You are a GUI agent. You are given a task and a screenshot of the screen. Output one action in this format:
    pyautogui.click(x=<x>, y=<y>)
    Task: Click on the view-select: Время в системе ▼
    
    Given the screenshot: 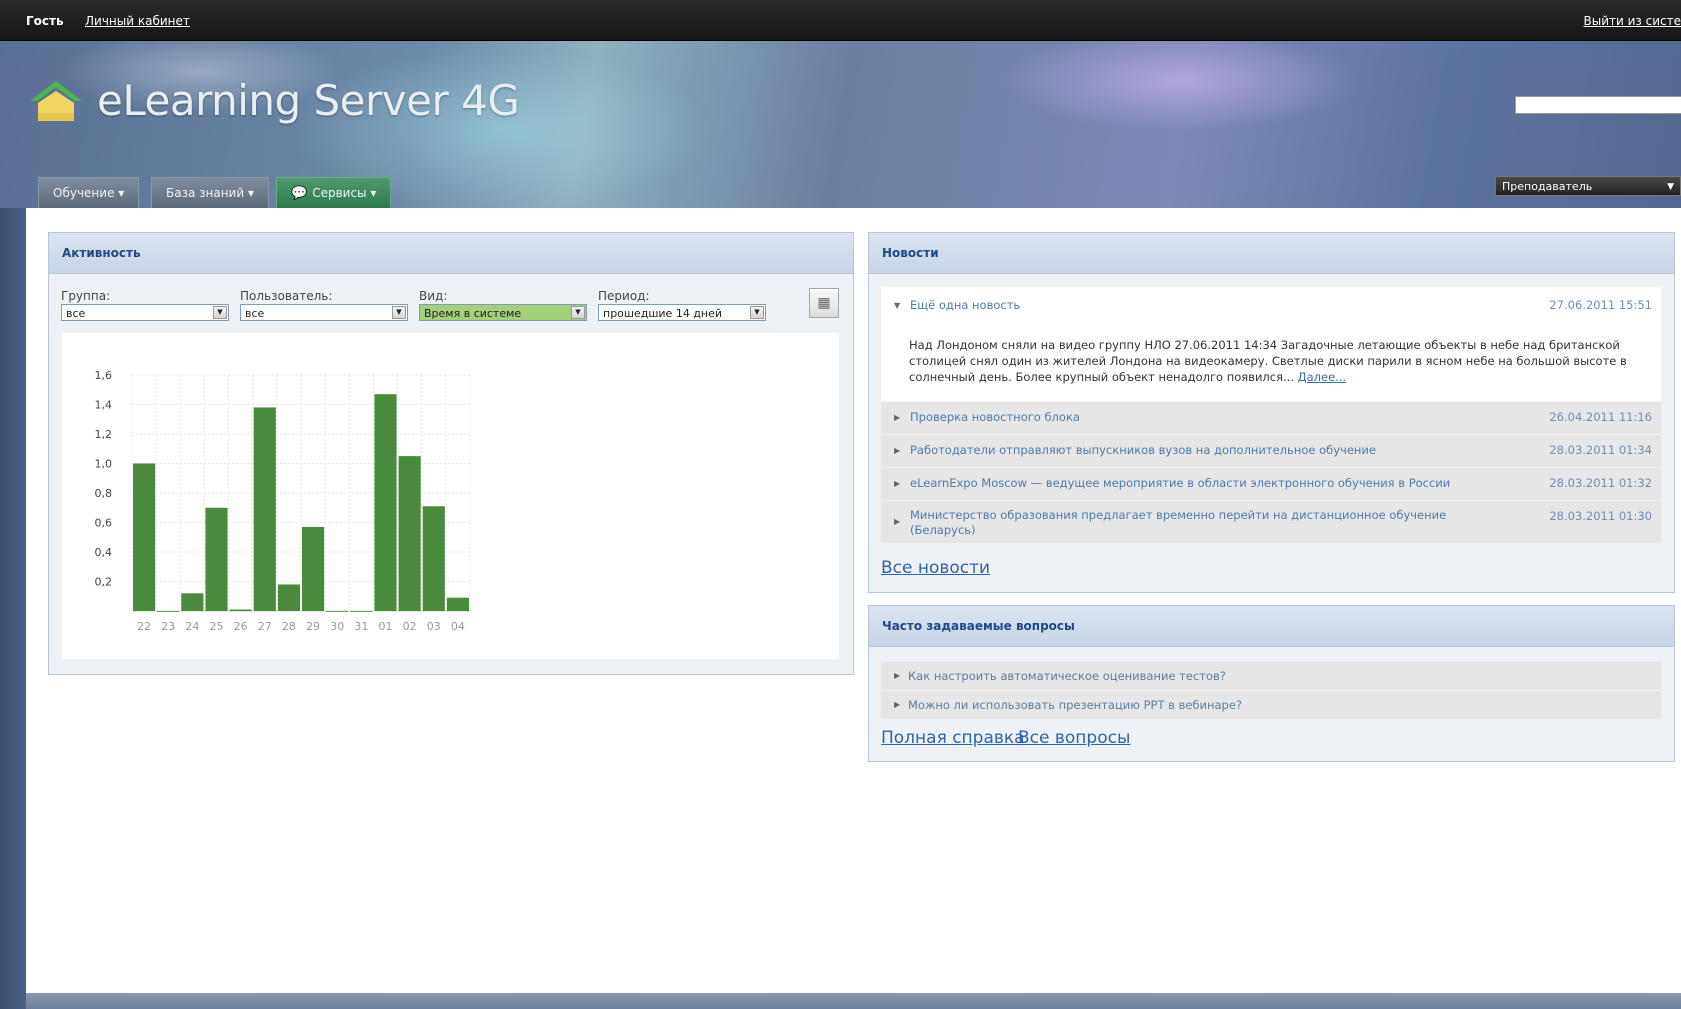 What is the action you would take?
    pyautogui.click(x=503, y=312)
    